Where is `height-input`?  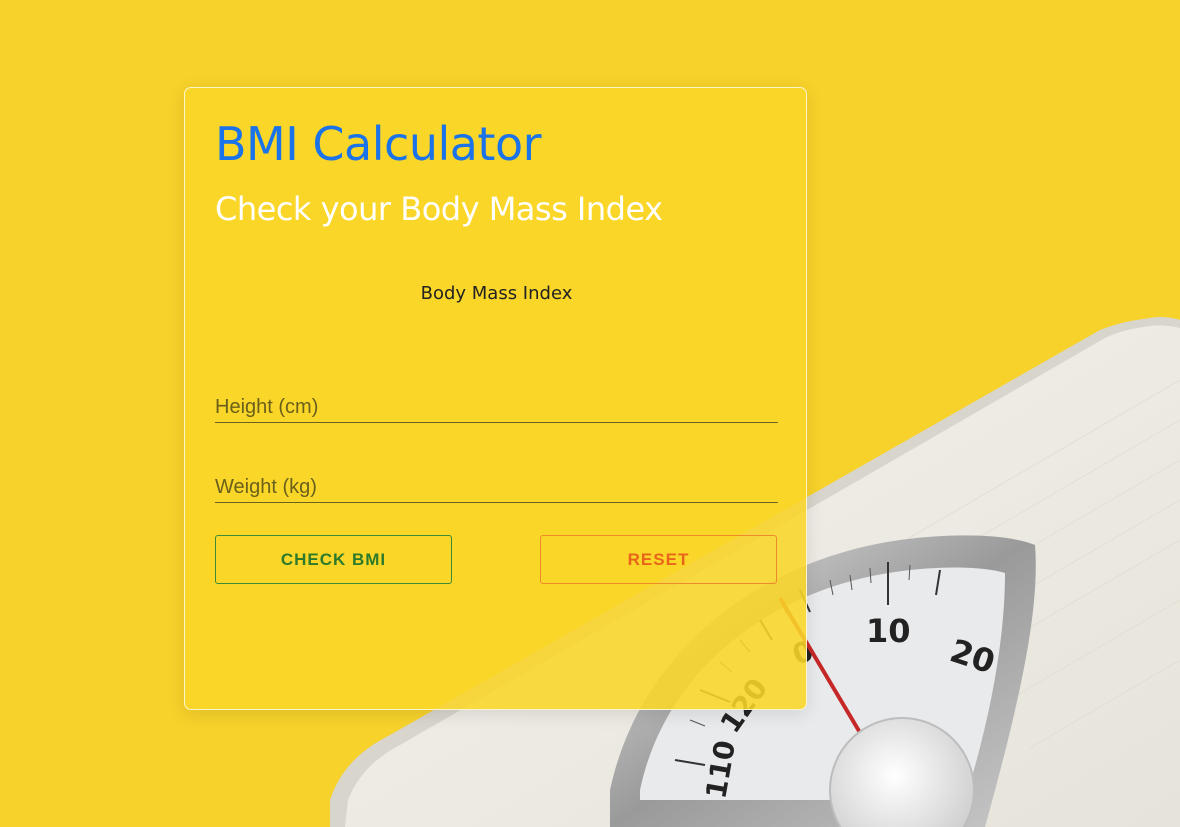
height-input is located at coordinates (496, 408).